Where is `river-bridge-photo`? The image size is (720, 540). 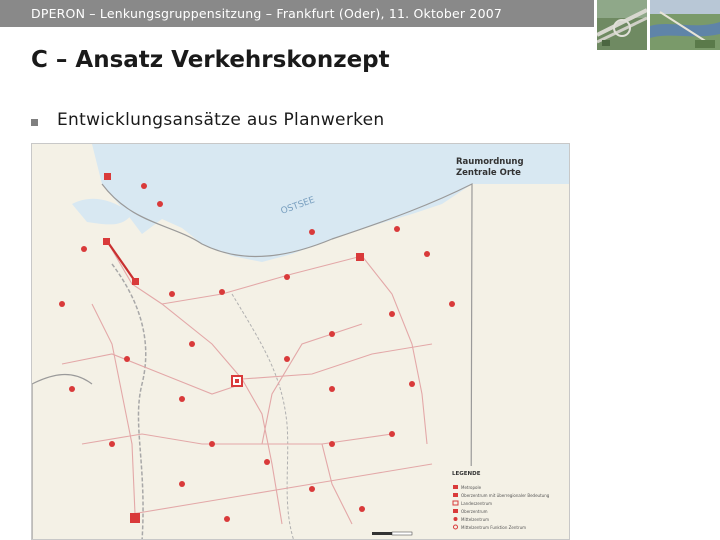
river-bridge-photo is located at coordinates (685, 25).